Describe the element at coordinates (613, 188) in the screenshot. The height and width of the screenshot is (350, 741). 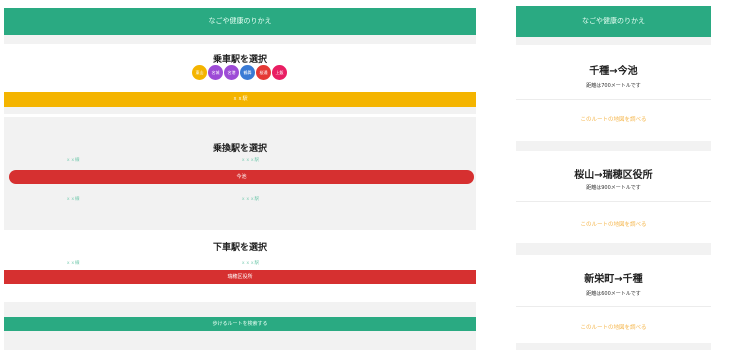
I see `route-distance: 距離は900メートルです` at that location.